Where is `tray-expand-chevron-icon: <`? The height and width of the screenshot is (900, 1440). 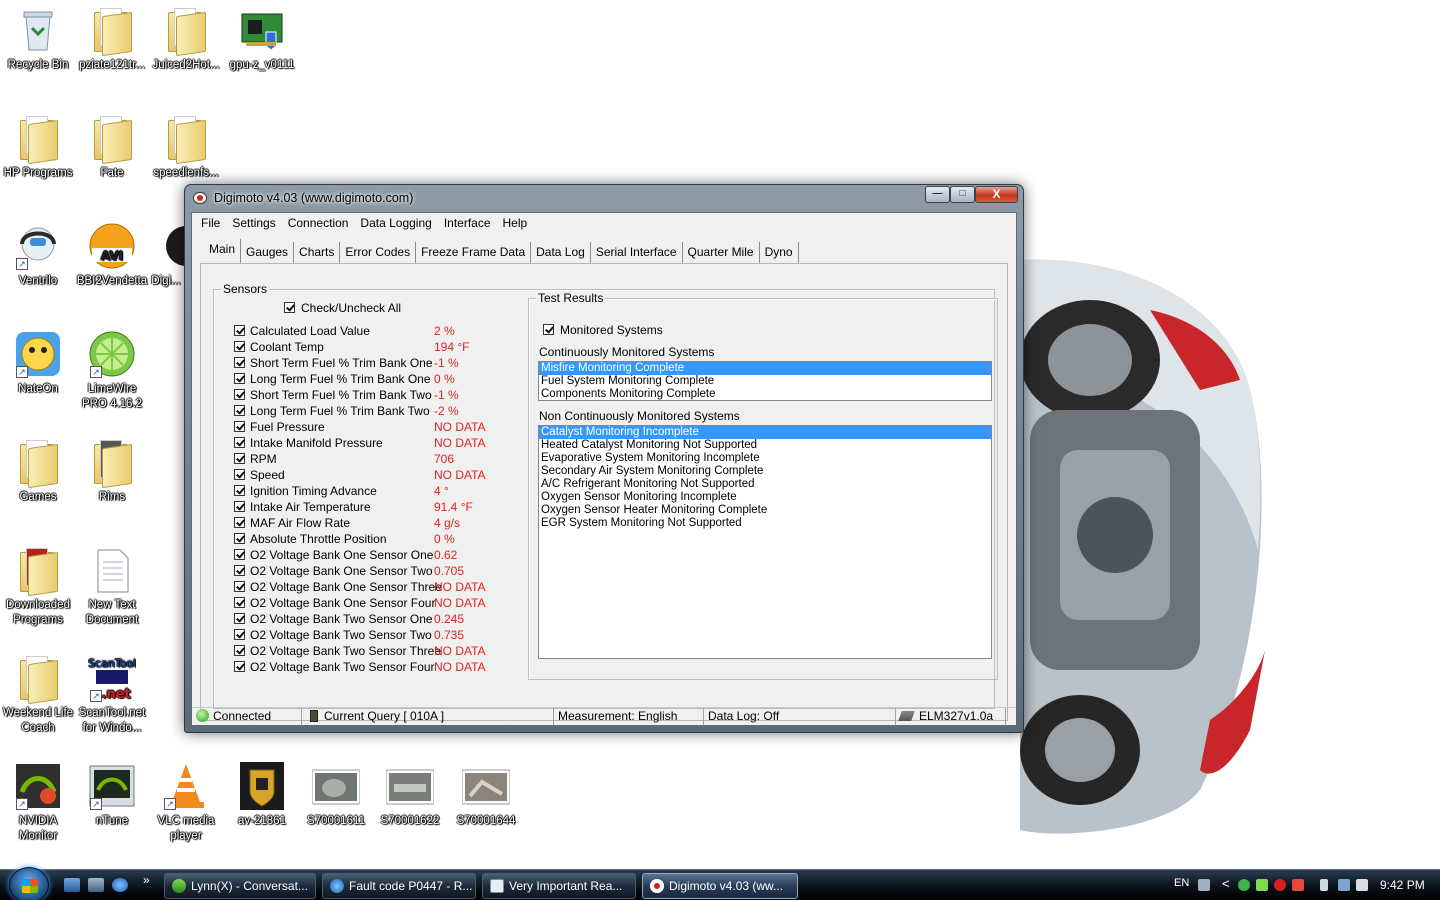
tray-expand-chevron-icon: < is located at coordinates (1226, 883).